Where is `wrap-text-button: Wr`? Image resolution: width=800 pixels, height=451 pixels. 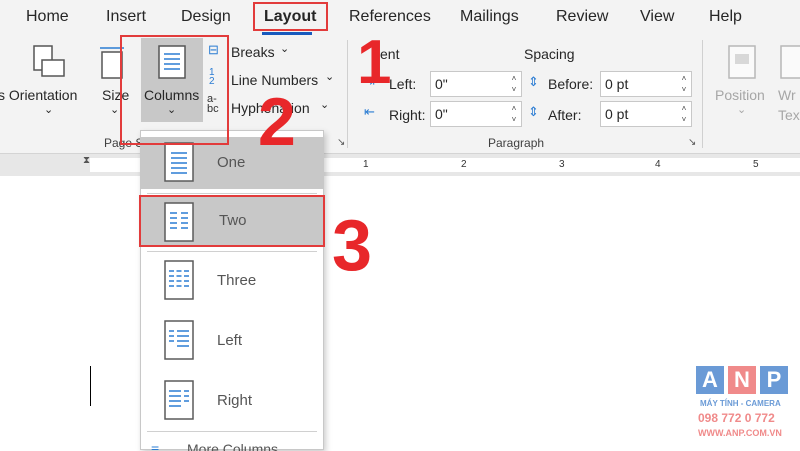
wrap-text-button: Wr is located at coordinates (787, 95).